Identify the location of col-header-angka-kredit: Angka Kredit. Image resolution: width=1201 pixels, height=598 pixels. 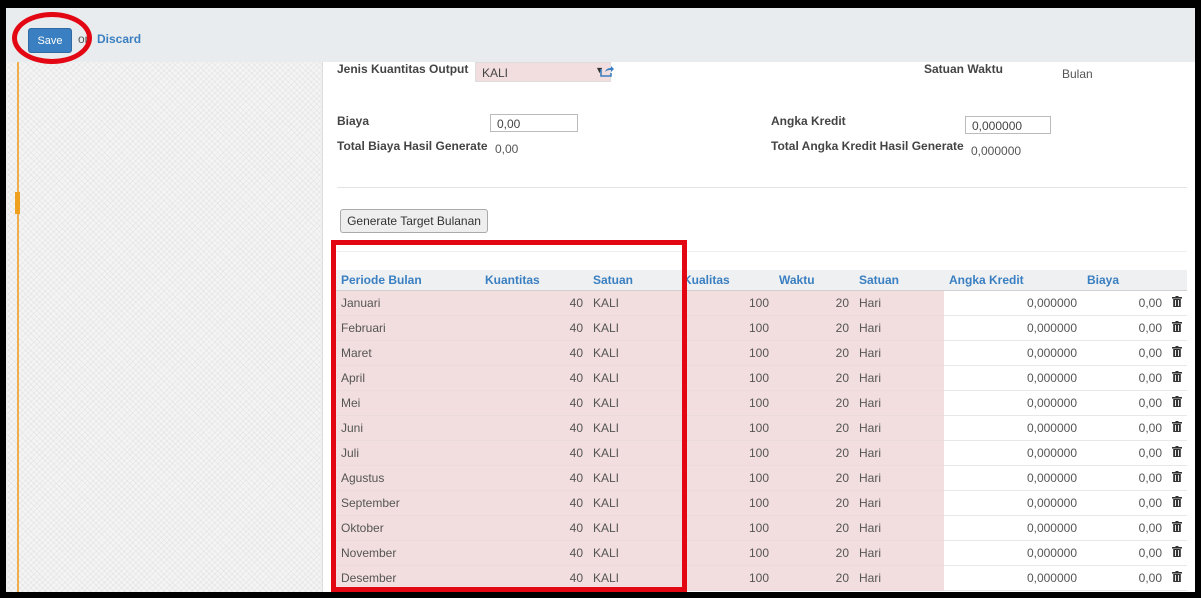
(1013, 280).